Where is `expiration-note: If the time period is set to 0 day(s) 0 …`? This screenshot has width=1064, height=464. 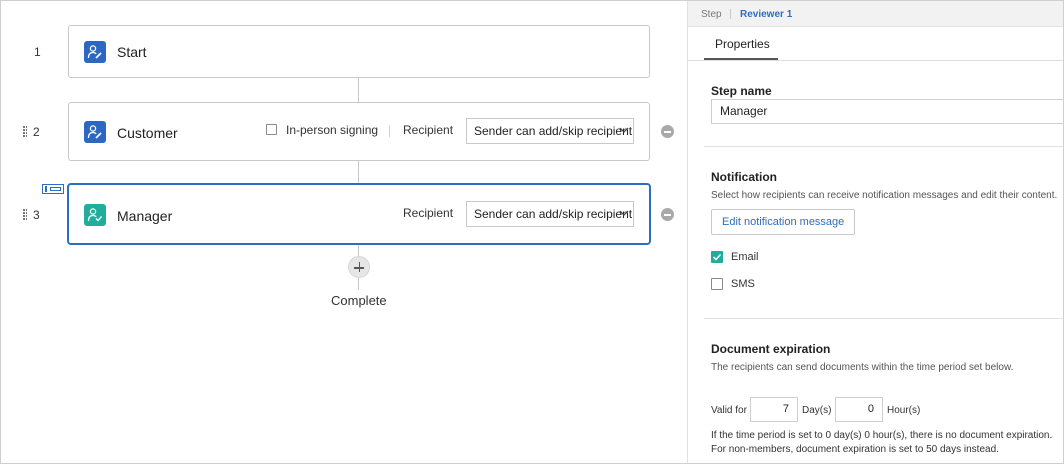
expiration-note: If the time period is set to 0 day(s) 0 … is located at coordinates (882, 435).